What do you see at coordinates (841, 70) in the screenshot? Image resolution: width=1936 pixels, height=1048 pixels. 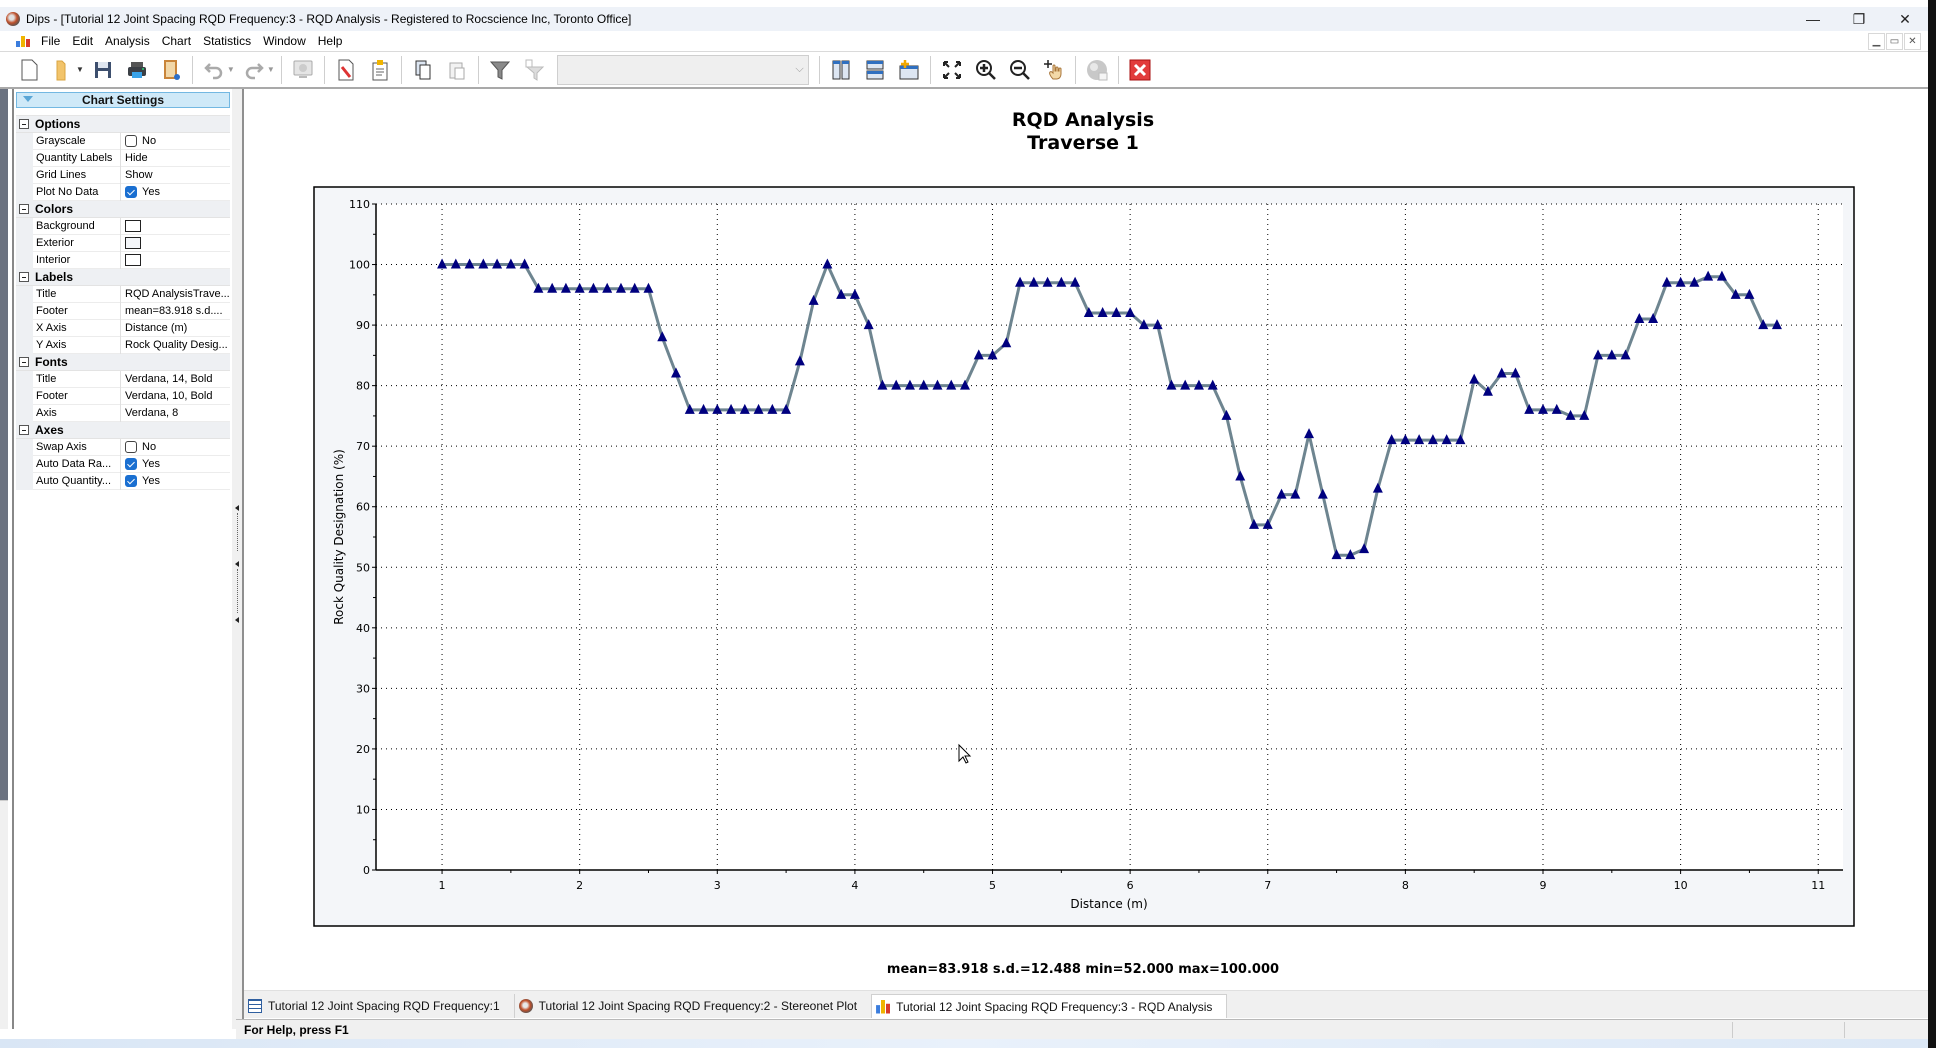 I see `tile-vertical-button` at bounding box center [841, 70].